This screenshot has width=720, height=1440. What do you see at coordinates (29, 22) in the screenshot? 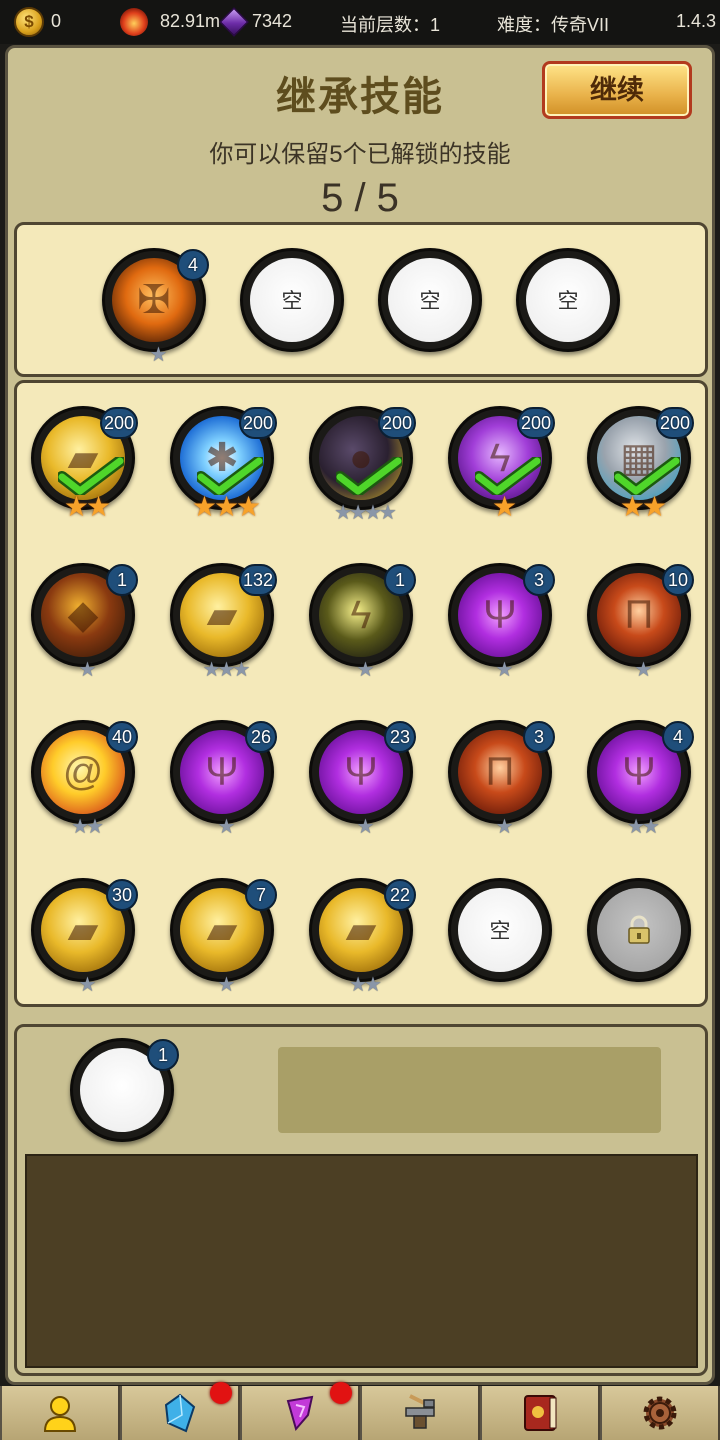
I see `gold-coin-icon: $` at bounding box center [29, 22].